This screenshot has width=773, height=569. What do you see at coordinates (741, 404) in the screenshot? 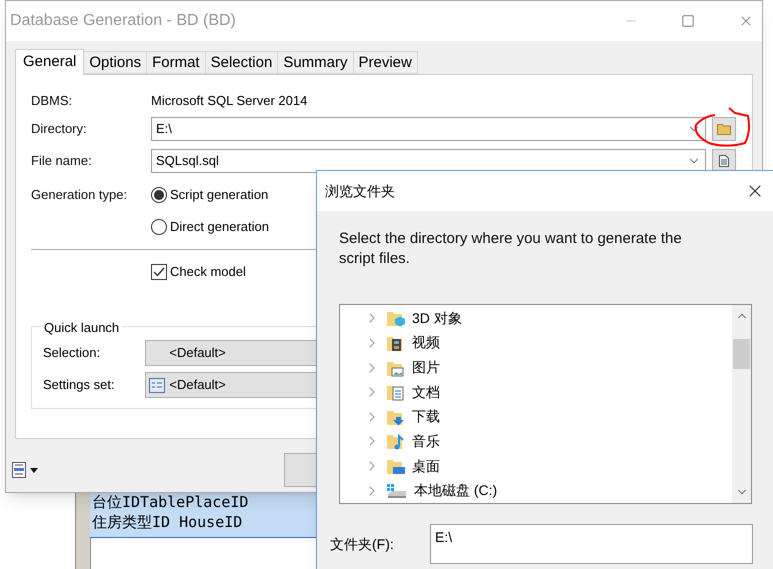
I see `scrollbar` at bounding box center [741, 404].